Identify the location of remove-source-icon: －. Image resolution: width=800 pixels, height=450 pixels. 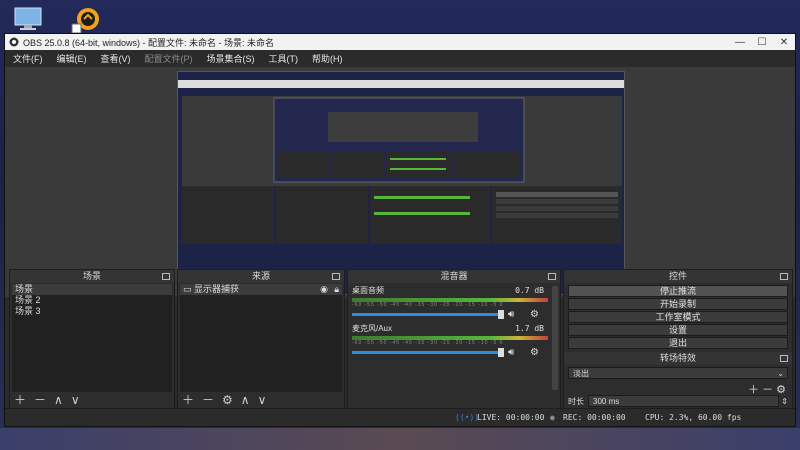
(208, 399).